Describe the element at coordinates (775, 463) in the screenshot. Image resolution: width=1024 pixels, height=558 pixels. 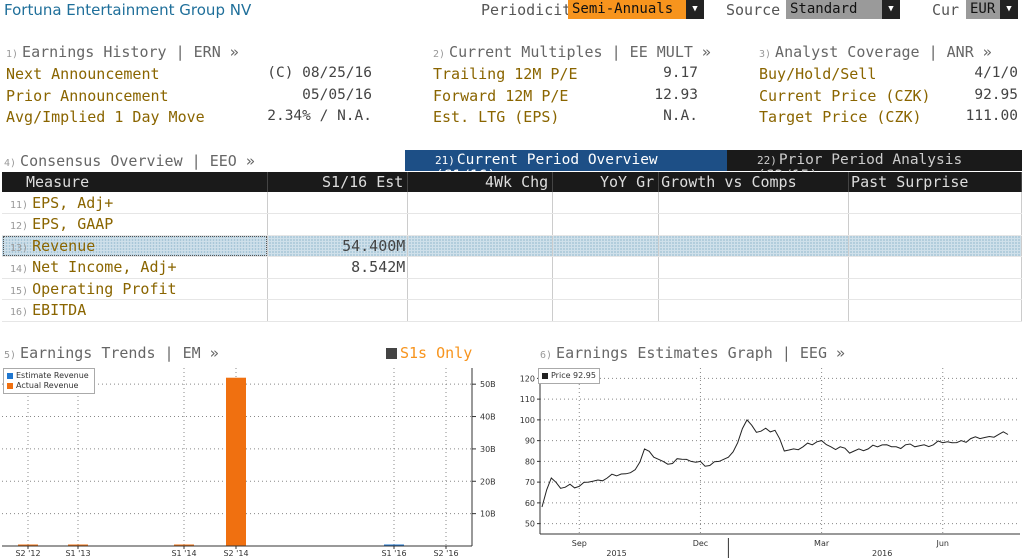
I see `price-series-line` at that location.